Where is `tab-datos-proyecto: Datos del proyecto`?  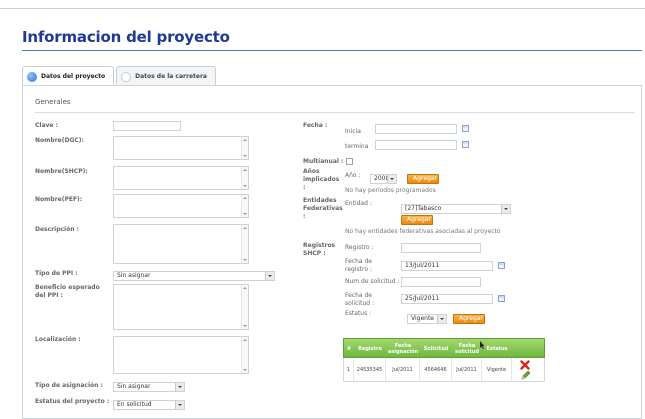
tab-datos-proyecto: Datos del proyecto is located at coordinates (68, 76).